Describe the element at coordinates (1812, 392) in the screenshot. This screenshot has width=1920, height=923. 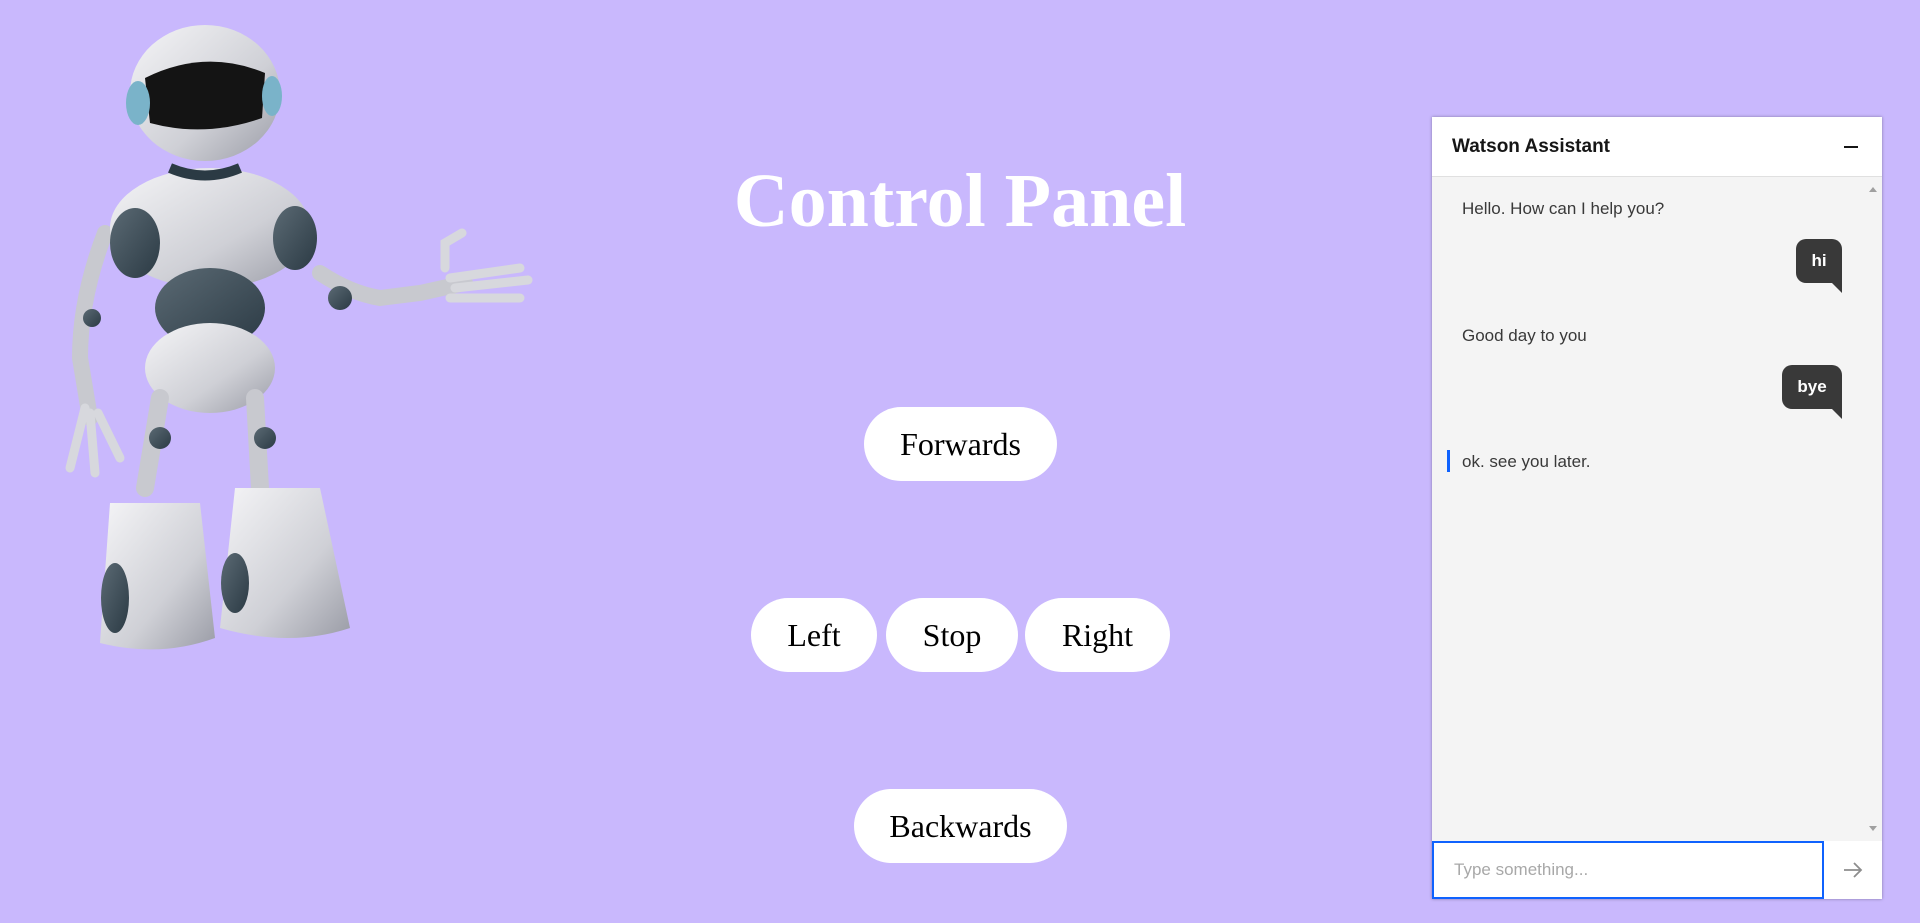
I see `user-message: bye` at that location.